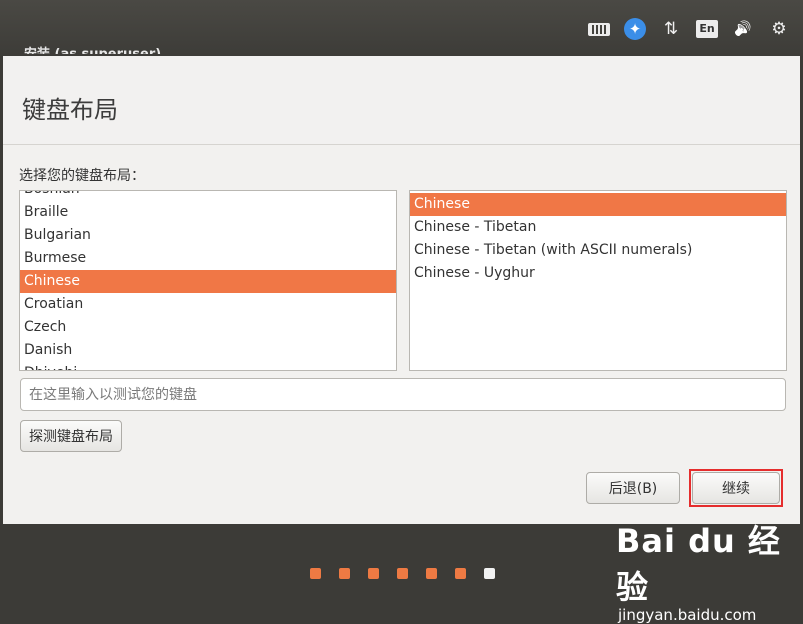 Image resolution: width=803 pixels, height=624 pixels. I want to click on network-indicator: ⇅, so click(671, 29).